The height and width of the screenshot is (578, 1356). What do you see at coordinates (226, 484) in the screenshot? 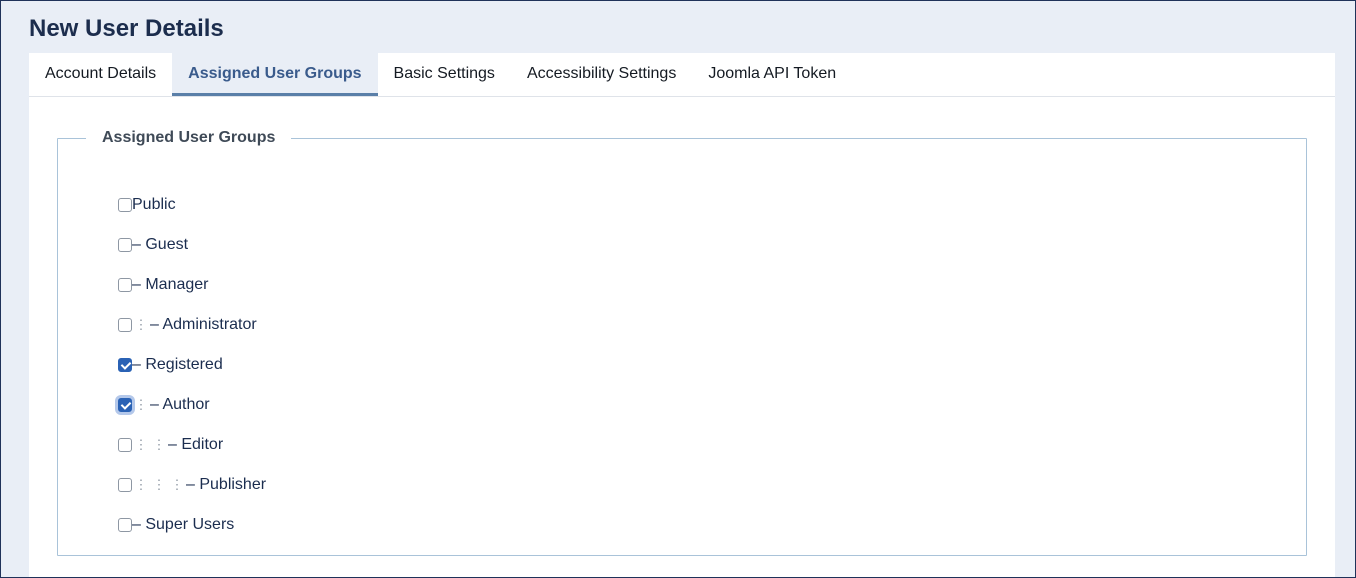
I see `group-label-publisher: – Publisher` at bounding box center [226, 484].